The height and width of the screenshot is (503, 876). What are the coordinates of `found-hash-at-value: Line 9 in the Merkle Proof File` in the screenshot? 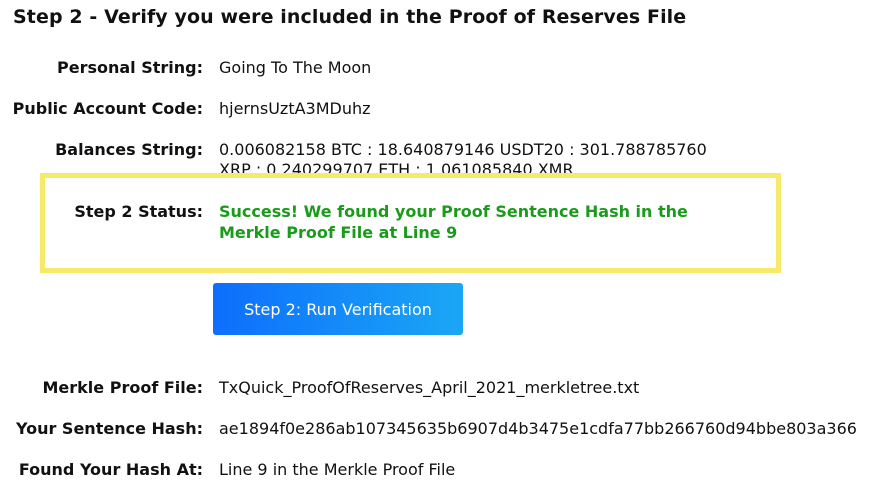 It's located at (337, 469).